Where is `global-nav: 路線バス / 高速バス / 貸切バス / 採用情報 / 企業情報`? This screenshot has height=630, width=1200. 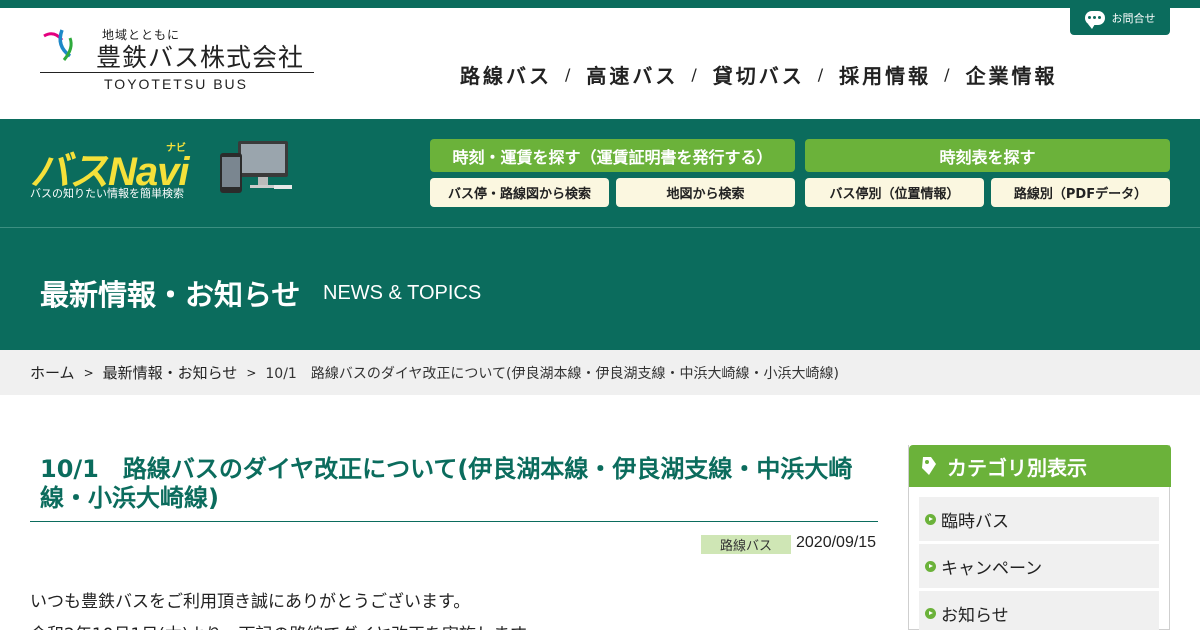
global-nav: 路線バス / 高速バス / 貸切バス / 採用情報 / 企業情報 is located at coordinates (759, 74).